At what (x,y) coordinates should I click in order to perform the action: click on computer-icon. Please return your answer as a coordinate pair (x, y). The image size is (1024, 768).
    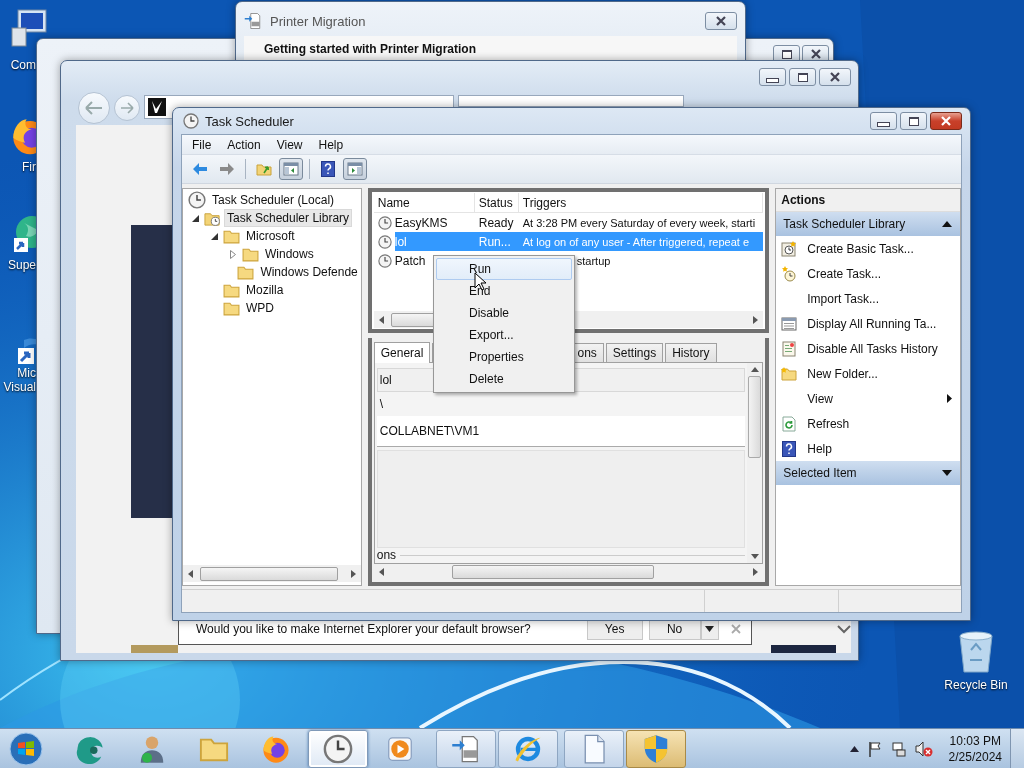
    Looking at the image, I should click on (30, 28).